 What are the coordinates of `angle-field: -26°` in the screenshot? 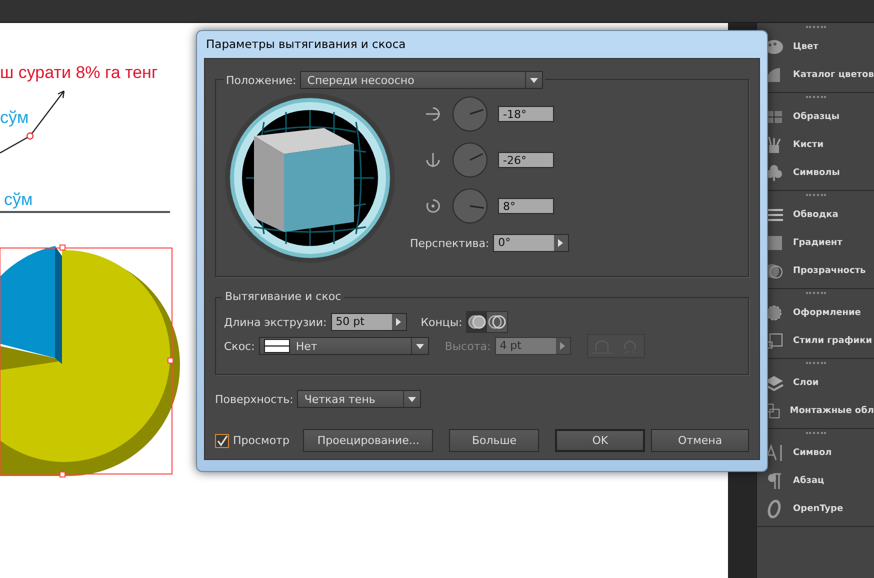 It's located at (526, 160).